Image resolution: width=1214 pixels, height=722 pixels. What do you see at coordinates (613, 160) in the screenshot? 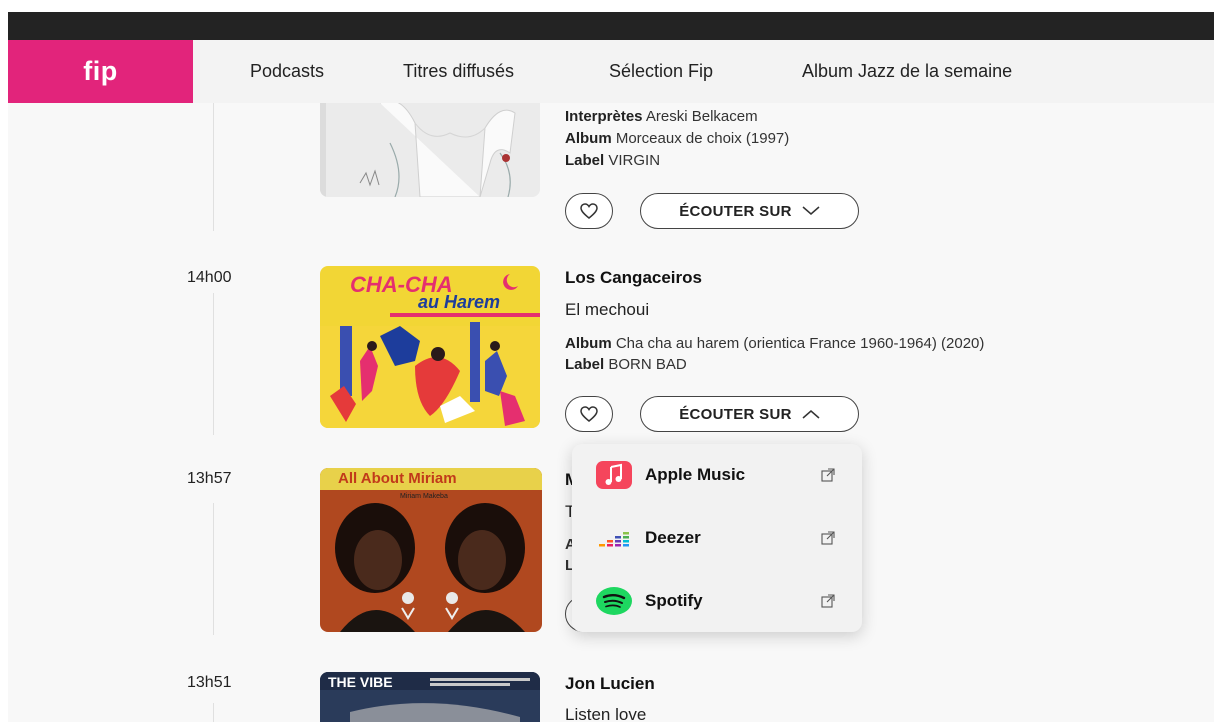
I see `track-label: Label VIRGIN` at bounding box center [613, 160].